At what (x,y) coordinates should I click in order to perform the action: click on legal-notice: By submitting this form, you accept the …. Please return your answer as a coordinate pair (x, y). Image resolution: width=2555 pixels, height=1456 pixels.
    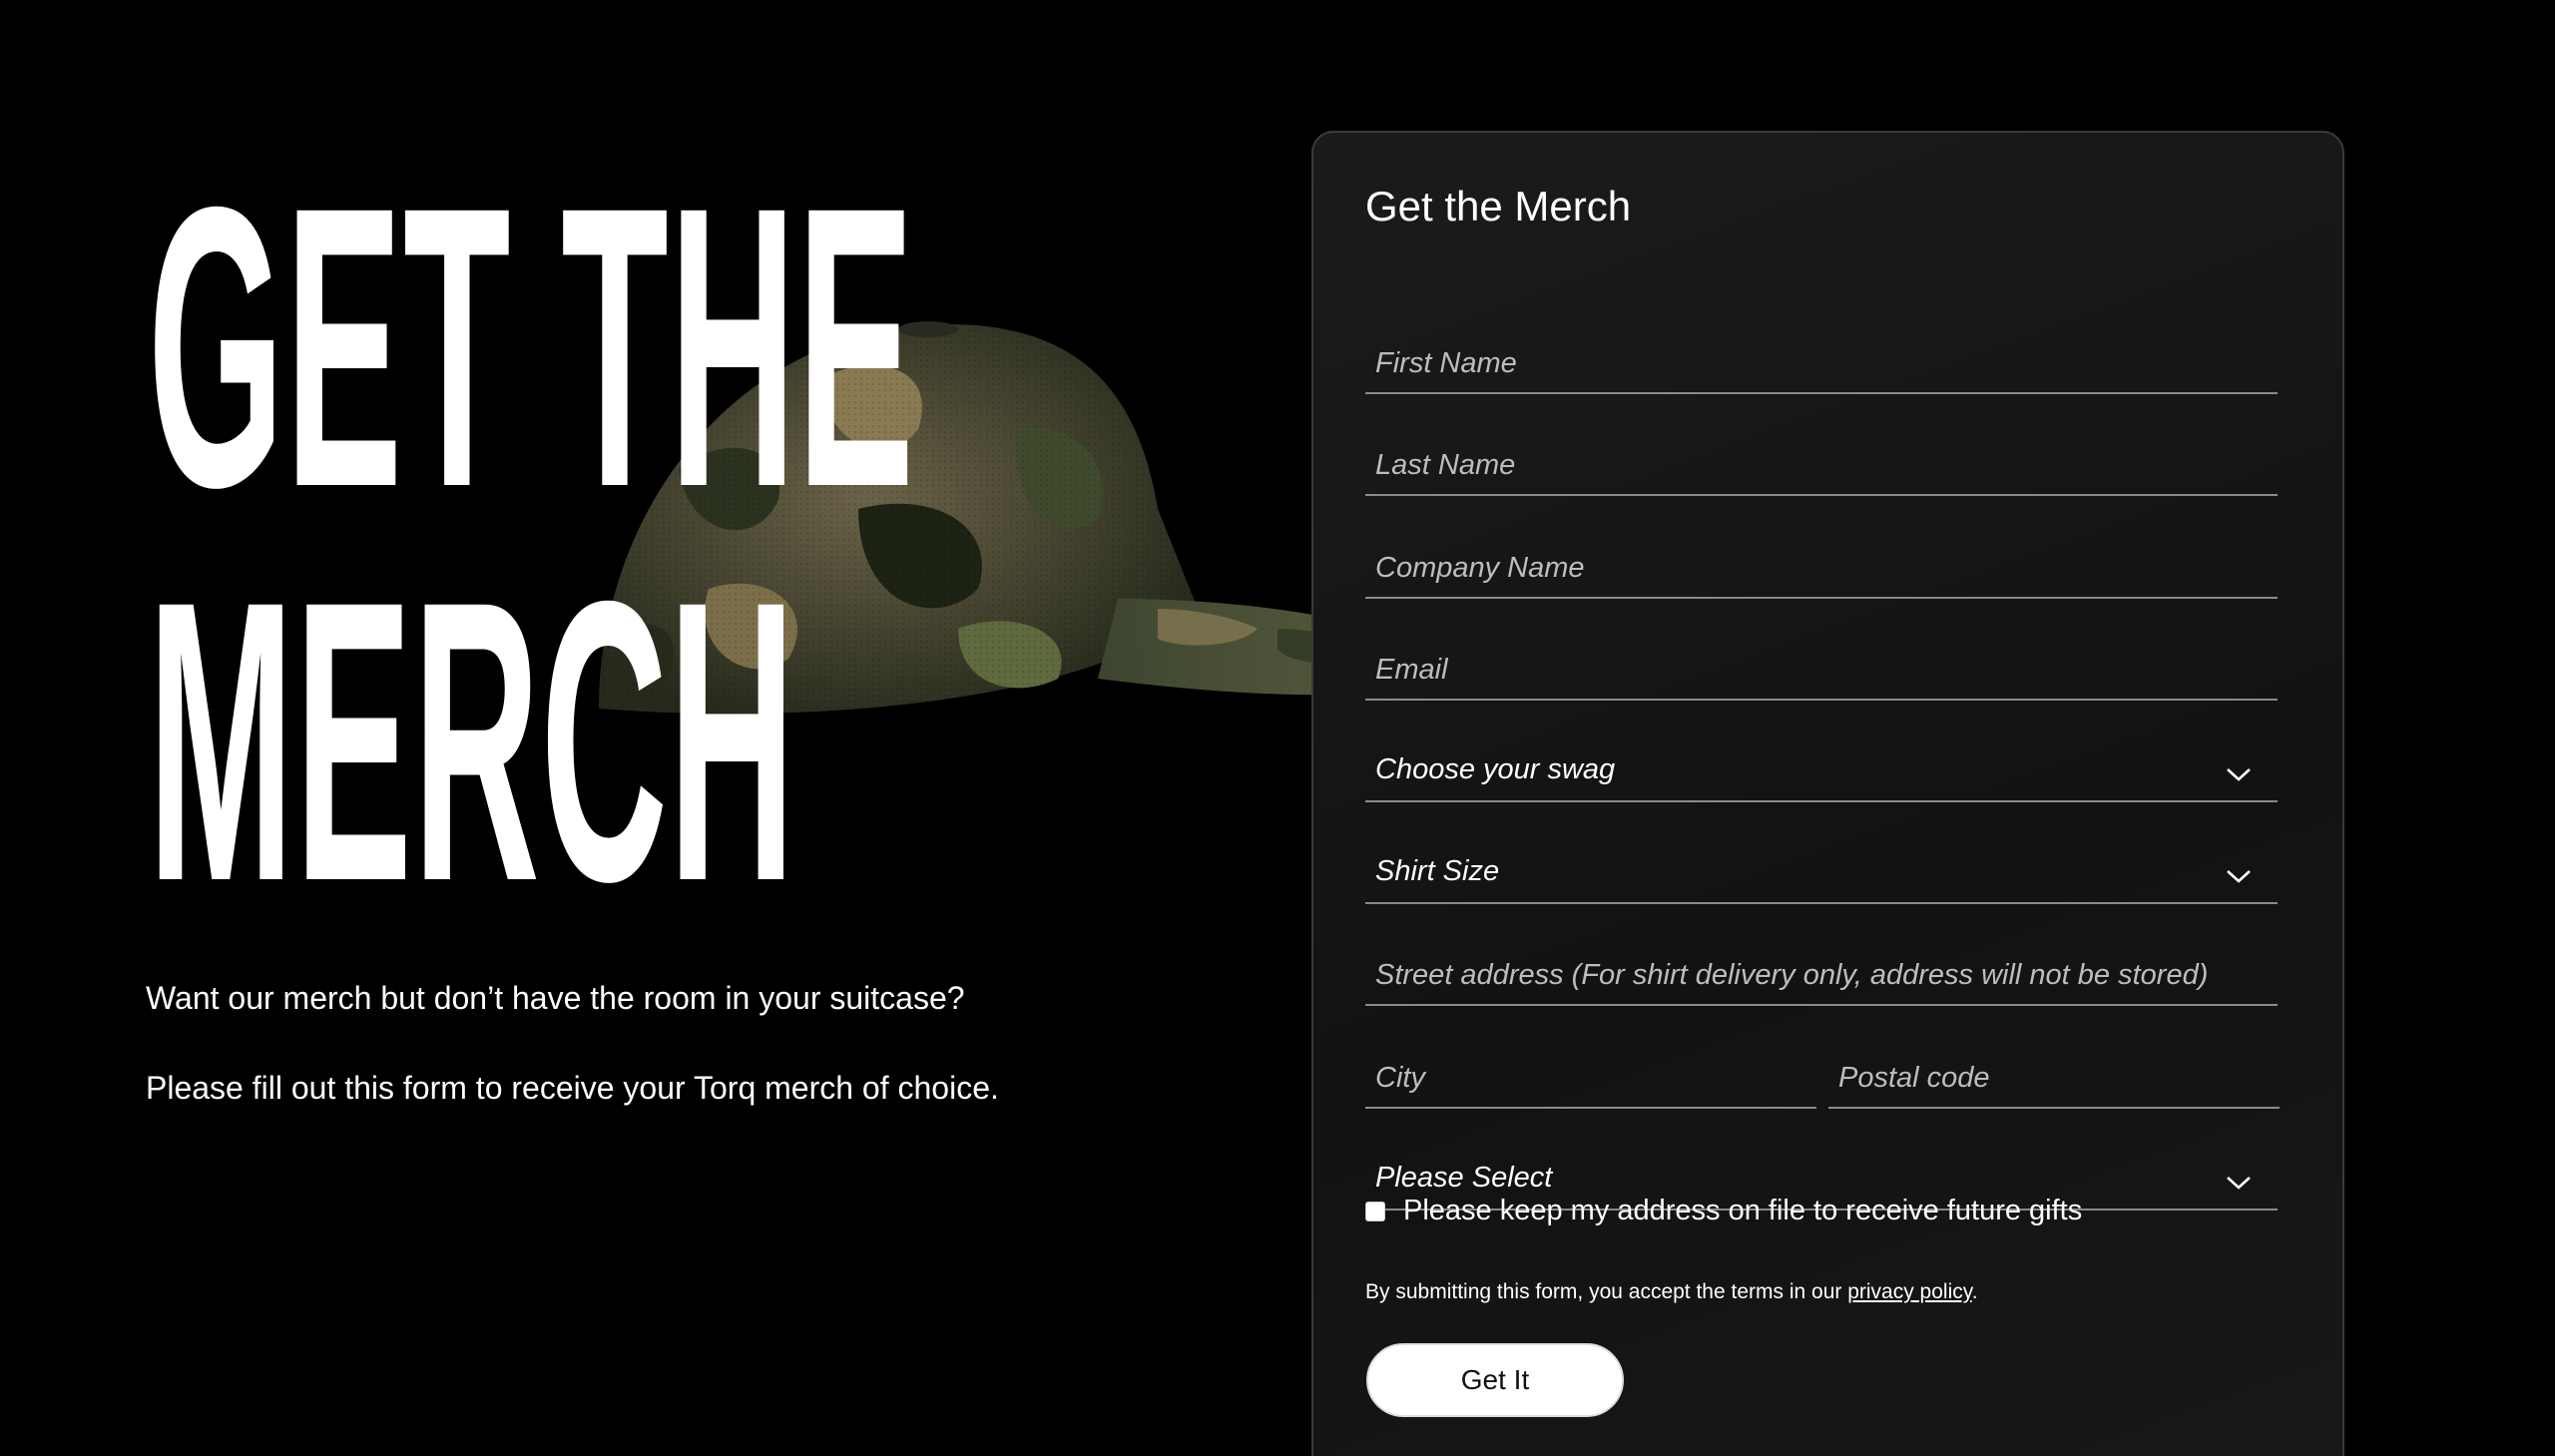
    Looking at the image, I should click on (1671, 1292).